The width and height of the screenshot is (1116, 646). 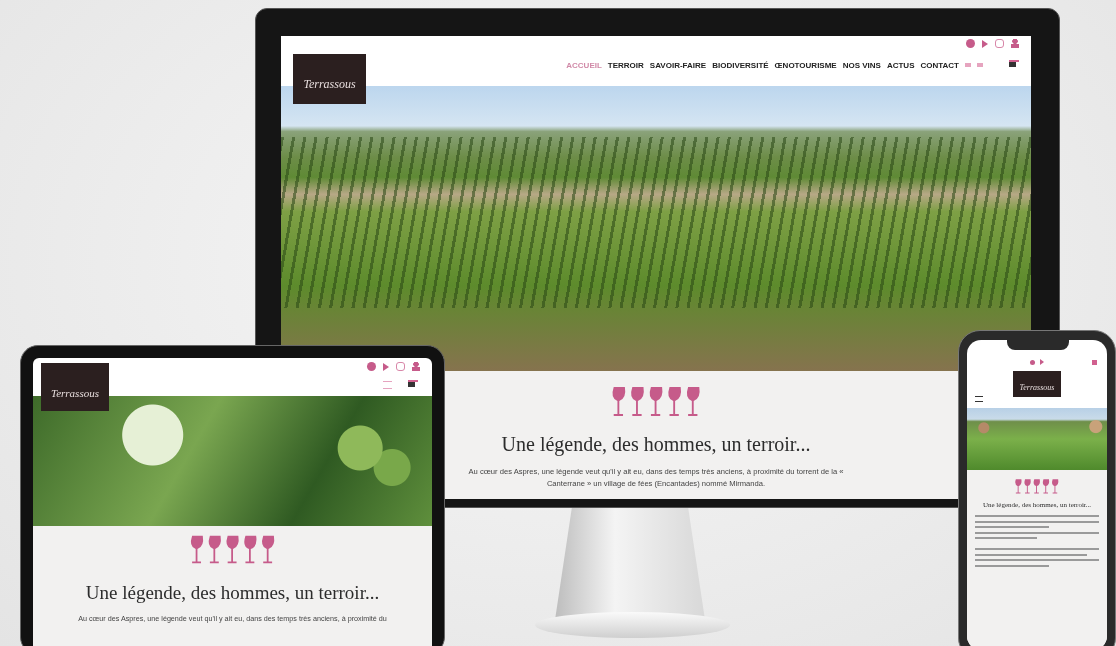 What do you see at coordinates (805, 65) in the screenshot?
I see `nav-link: ŒNOTOURISME` at bounding box center [805, 65].